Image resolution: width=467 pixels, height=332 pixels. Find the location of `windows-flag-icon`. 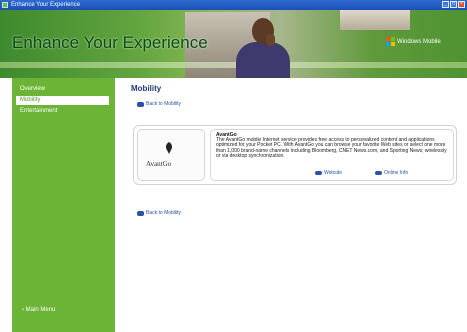

windows-flag-icon is located at coordinates (390, 41).